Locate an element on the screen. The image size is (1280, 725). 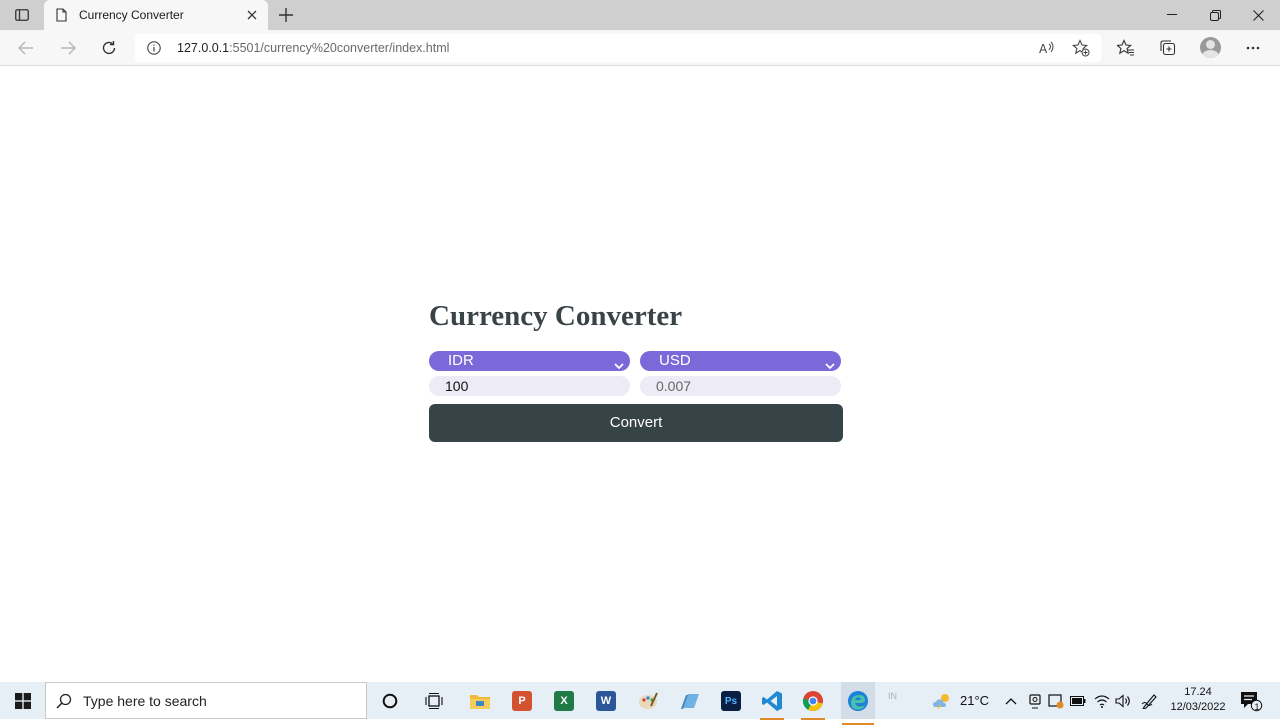
refresh-icon is located at coordinates (109, 48).